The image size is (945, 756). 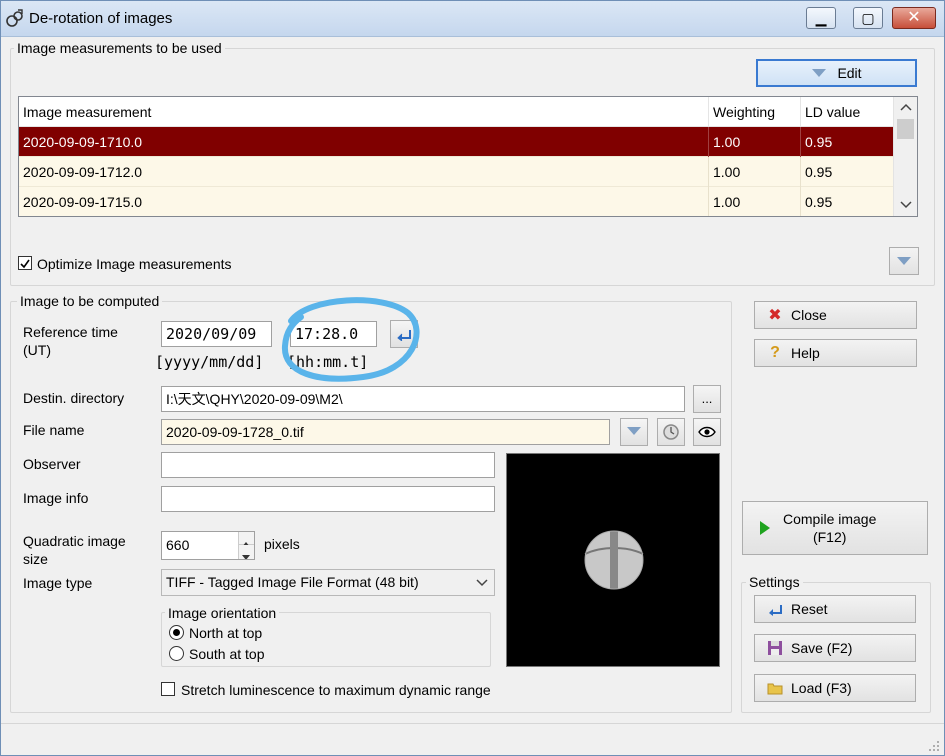 I want to click on dest-dir-input: I:\天文\QHY\2020-09-09\M2\, so click(x=423, y=399).